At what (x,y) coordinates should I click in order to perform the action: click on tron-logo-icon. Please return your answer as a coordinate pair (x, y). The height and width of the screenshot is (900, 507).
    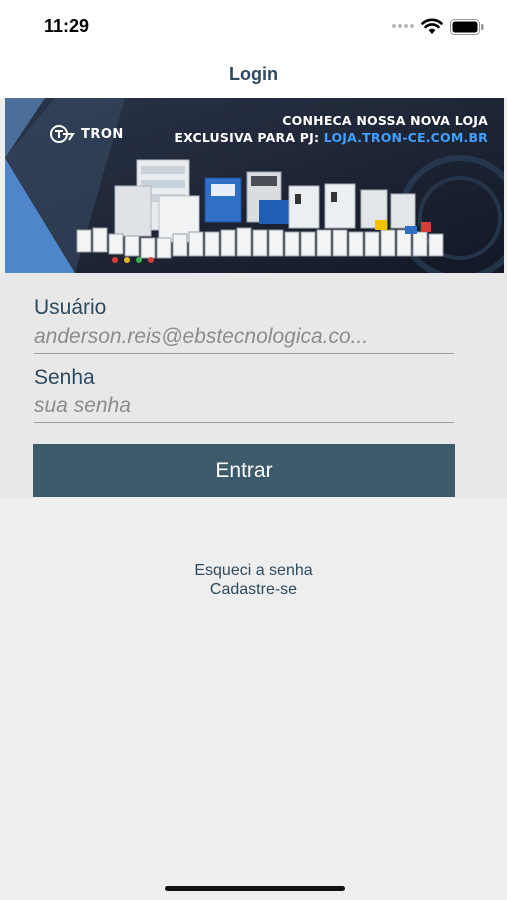
    Looking at the image, I should click on (62, 134).